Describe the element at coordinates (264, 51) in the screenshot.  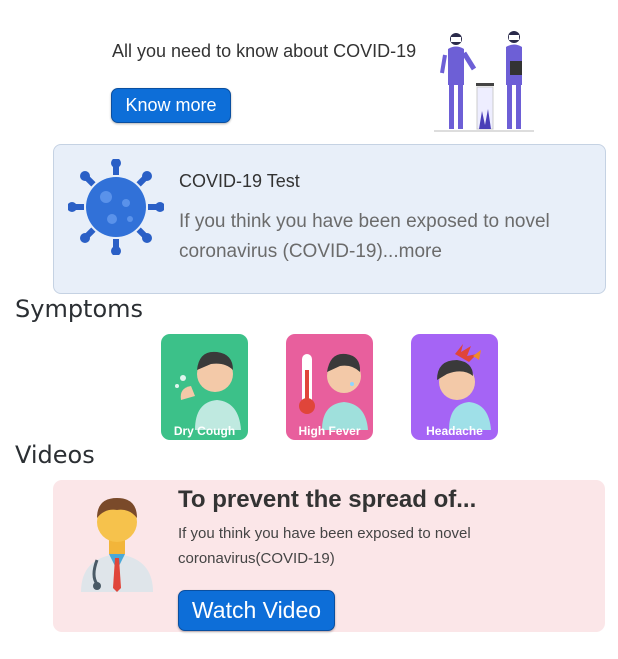
I see `hero-title: All you need to know about COVID-19` at that location.